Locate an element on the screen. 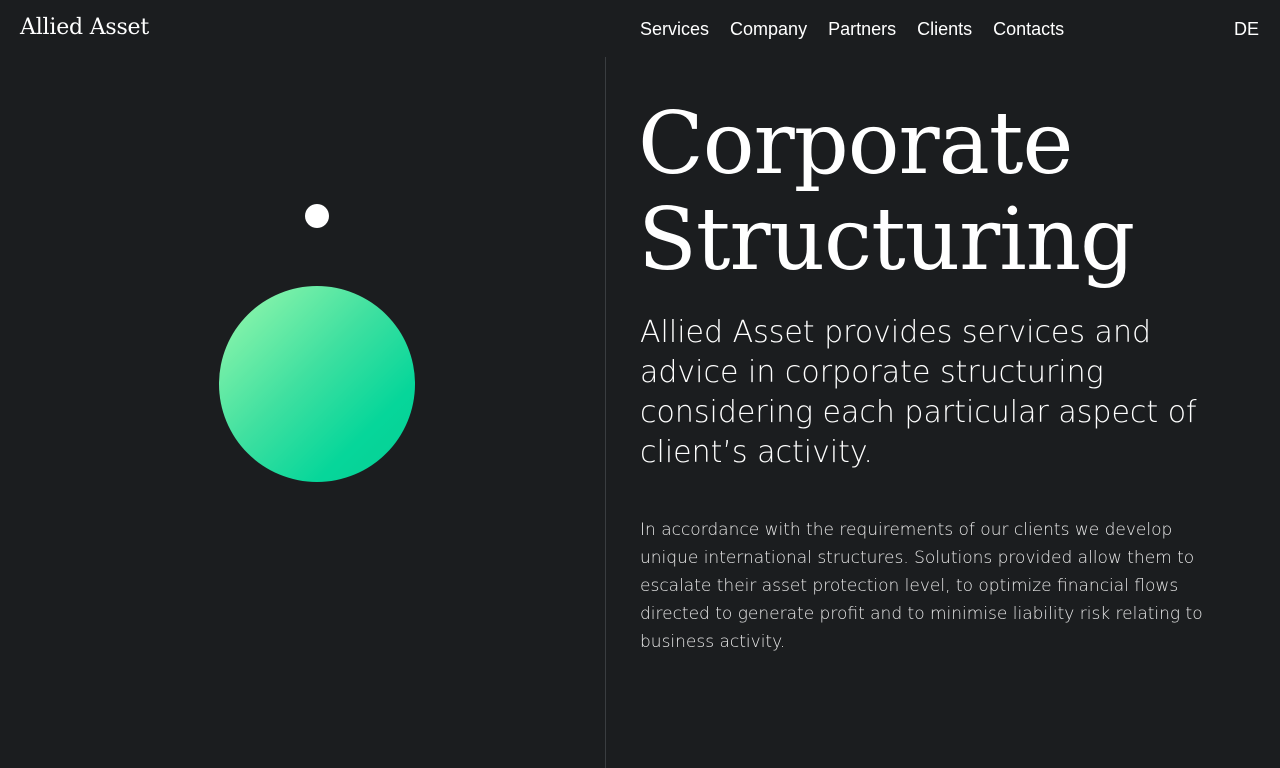 The width and height of the screenshot is (1280, 768). page-title-line-1: Corporate is located at coordinates (855, 144).